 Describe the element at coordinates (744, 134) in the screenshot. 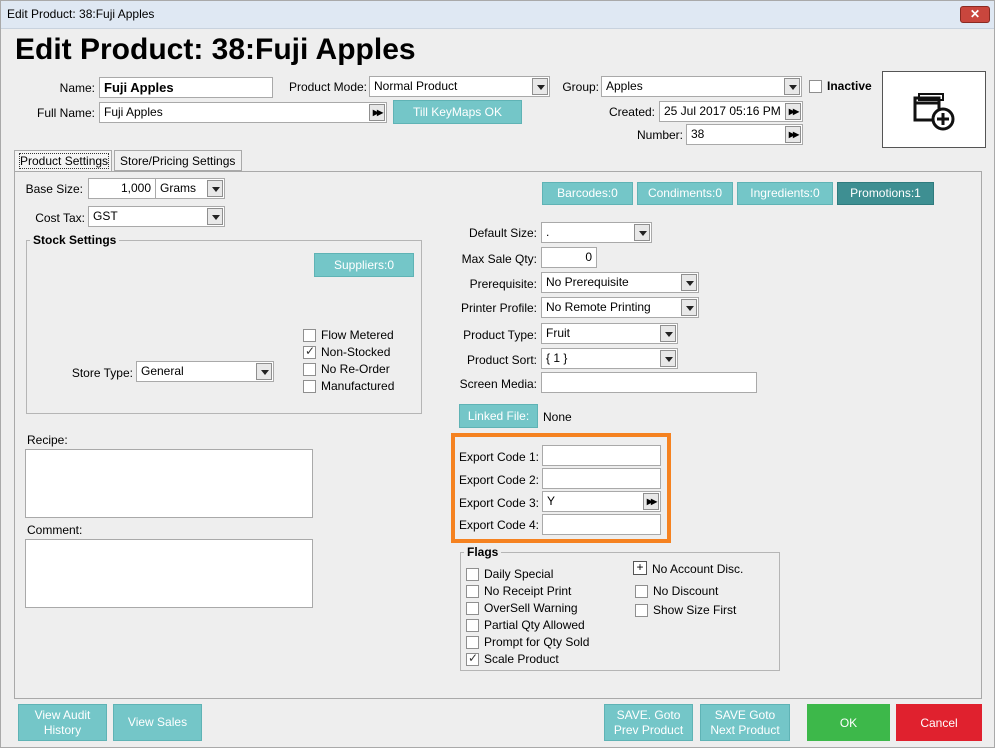

I see `number-input: 38 ▶▶` at that location.